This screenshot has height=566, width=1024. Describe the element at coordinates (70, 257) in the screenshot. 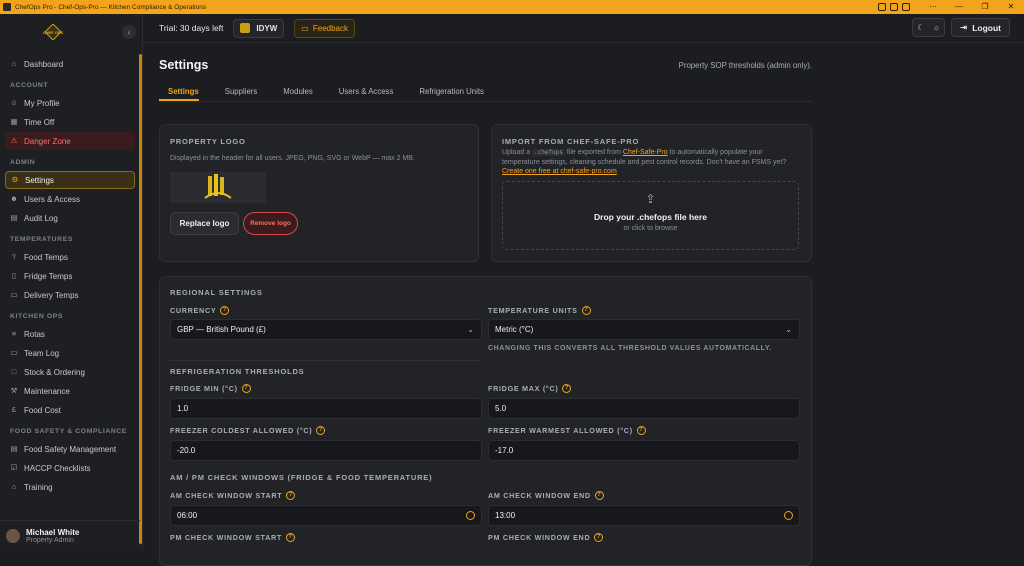

I see `sidebar-item-food-temps: ⫯ Food Temps` at that location.